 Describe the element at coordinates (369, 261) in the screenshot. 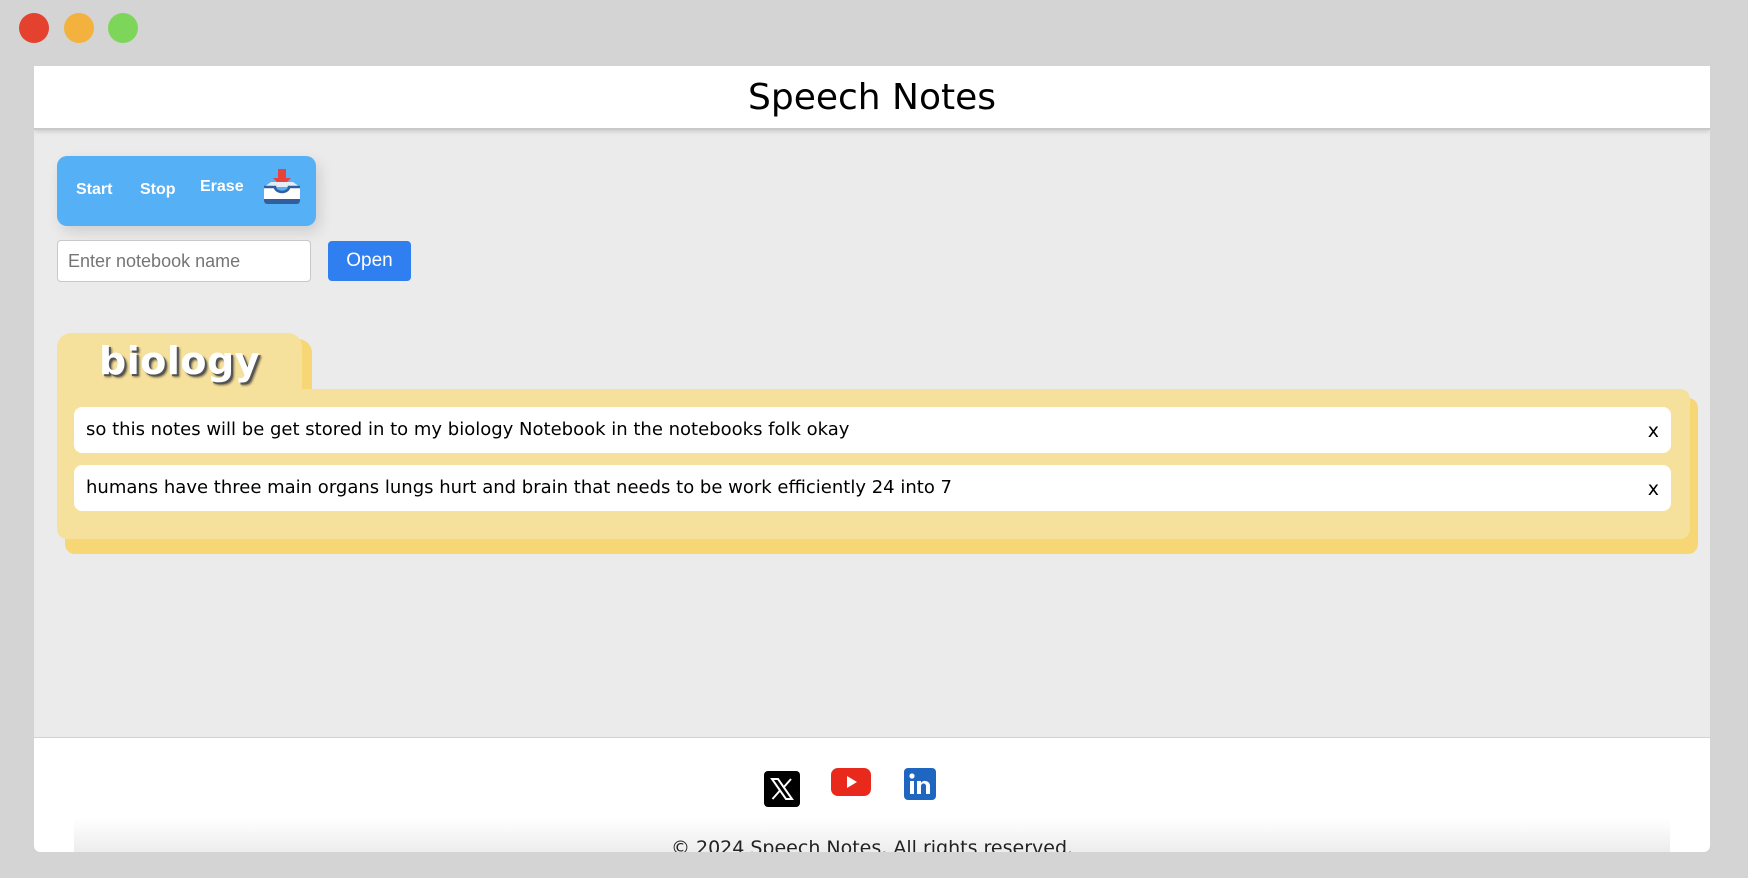

I see `open-button: Open` at that location.